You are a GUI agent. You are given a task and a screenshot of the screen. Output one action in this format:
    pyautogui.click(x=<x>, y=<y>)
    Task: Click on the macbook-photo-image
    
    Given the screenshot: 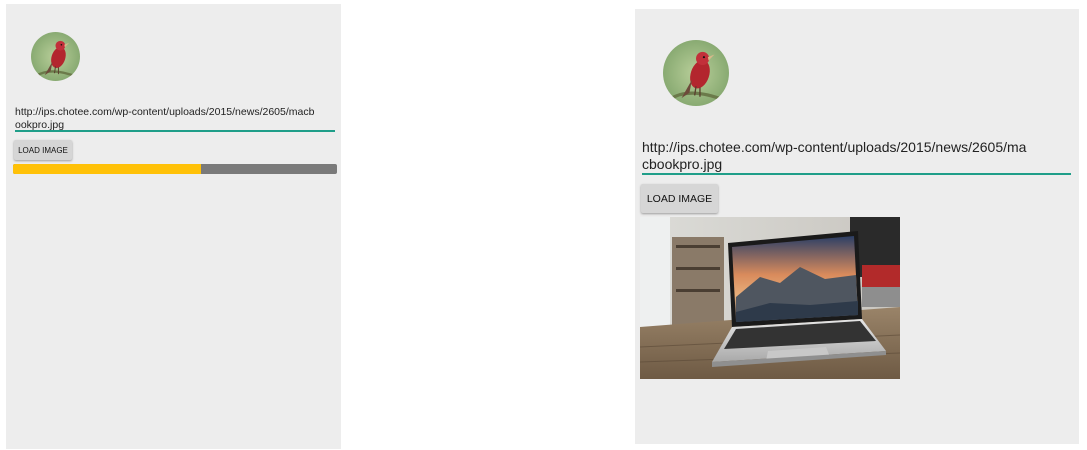 What is the action you would take?
    pyautogui.click(x=770, y=298)
    